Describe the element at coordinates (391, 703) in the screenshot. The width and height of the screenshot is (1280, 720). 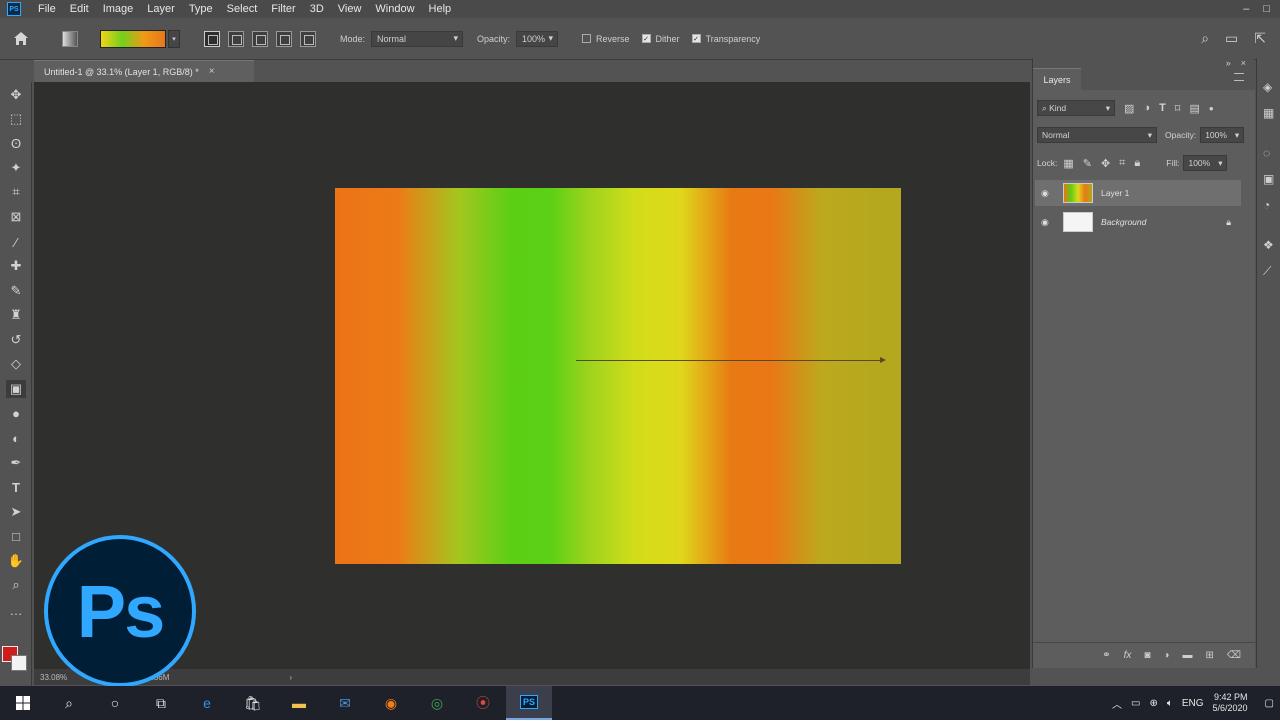
I see `firefox-icon: ◉` at that location.